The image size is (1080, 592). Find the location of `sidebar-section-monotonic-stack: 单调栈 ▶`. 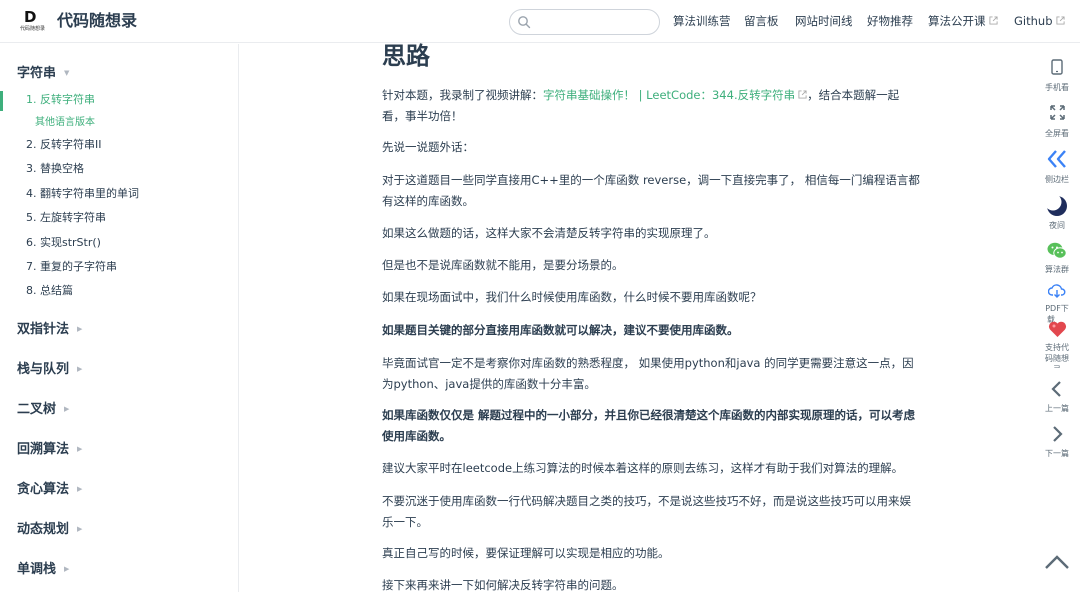

sidebar-section-monotonic-stack: 单调栈 ▶ is located at coordinates (43, 569).